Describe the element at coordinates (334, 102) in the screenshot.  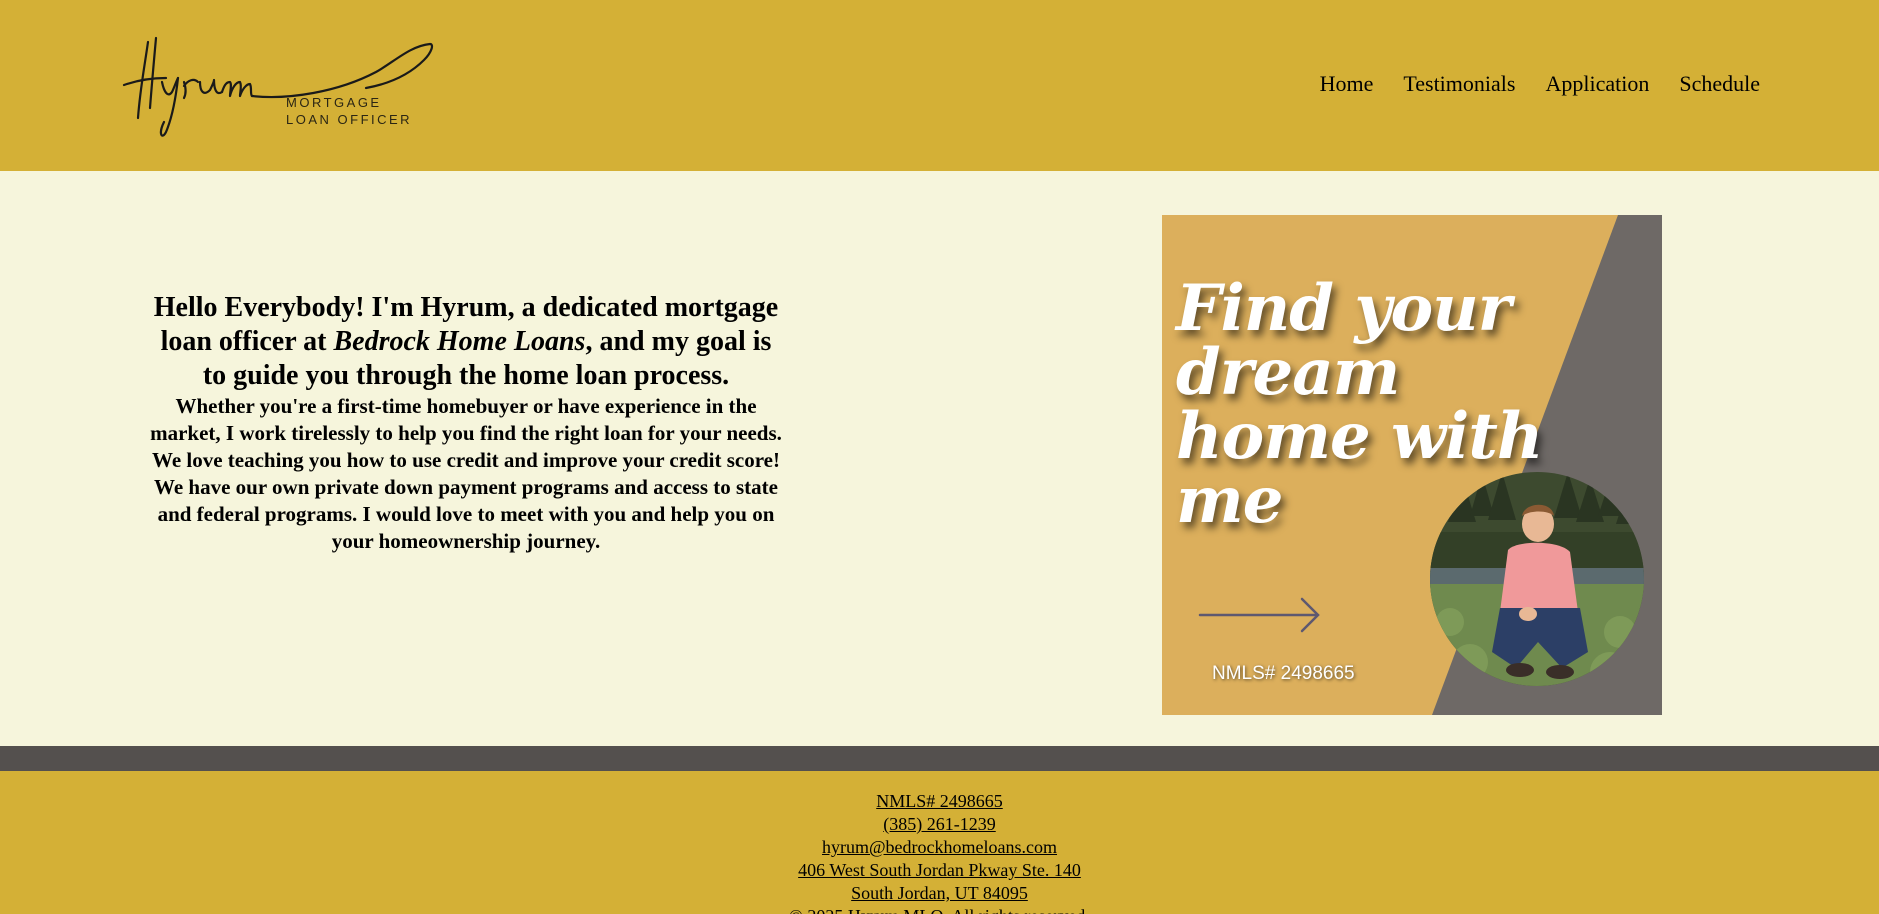
I see `logo-subtitle-line1: MORTGAGE` at that location.